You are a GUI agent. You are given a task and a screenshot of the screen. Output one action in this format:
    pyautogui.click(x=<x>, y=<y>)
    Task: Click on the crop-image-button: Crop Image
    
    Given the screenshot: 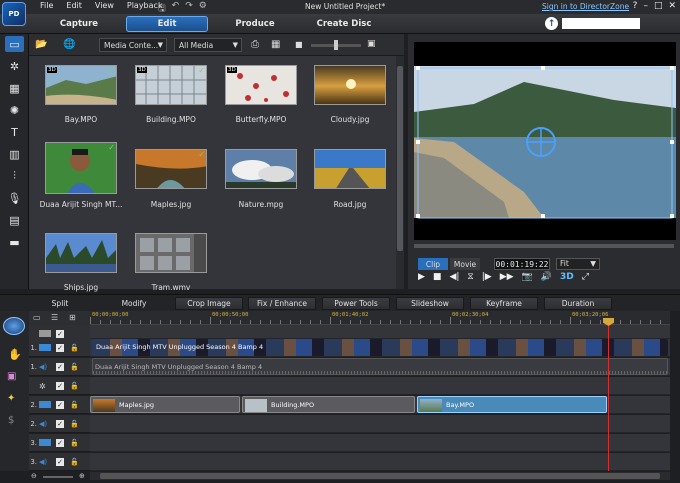 What is the action you would take?
    pyautogui.click(x=209, y=303)
    